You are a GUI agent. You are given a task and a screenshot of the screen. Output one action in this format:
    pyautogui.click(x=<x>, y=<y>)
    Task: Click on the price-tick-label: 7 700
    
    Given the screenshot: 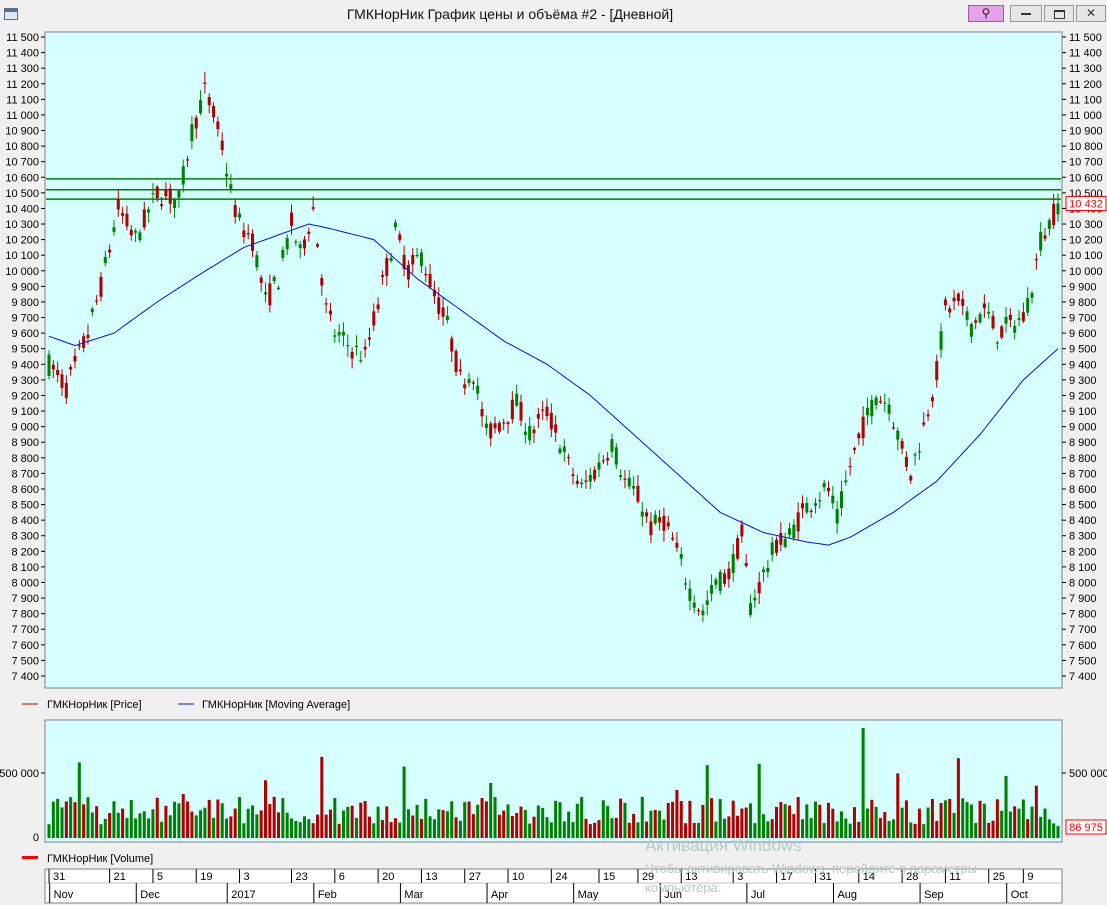 What is the action you would take?
    pyautogui.click(x=1083, y=630)
    